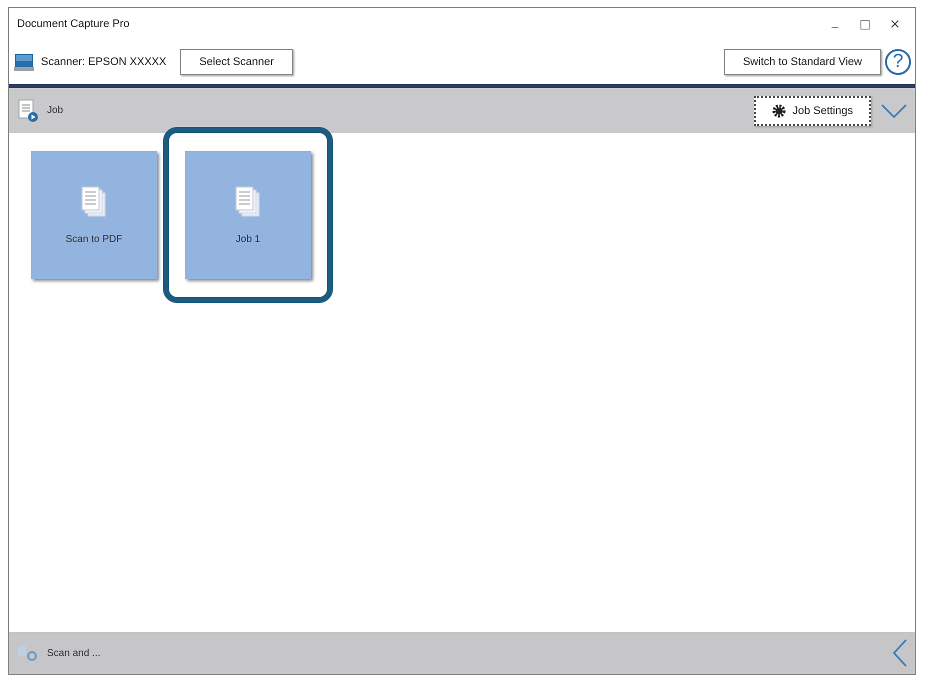  What do you see at coordinates (894, 111) in the screenshot?
I see `chevron-down-icon` at bounding box center [894, 111].